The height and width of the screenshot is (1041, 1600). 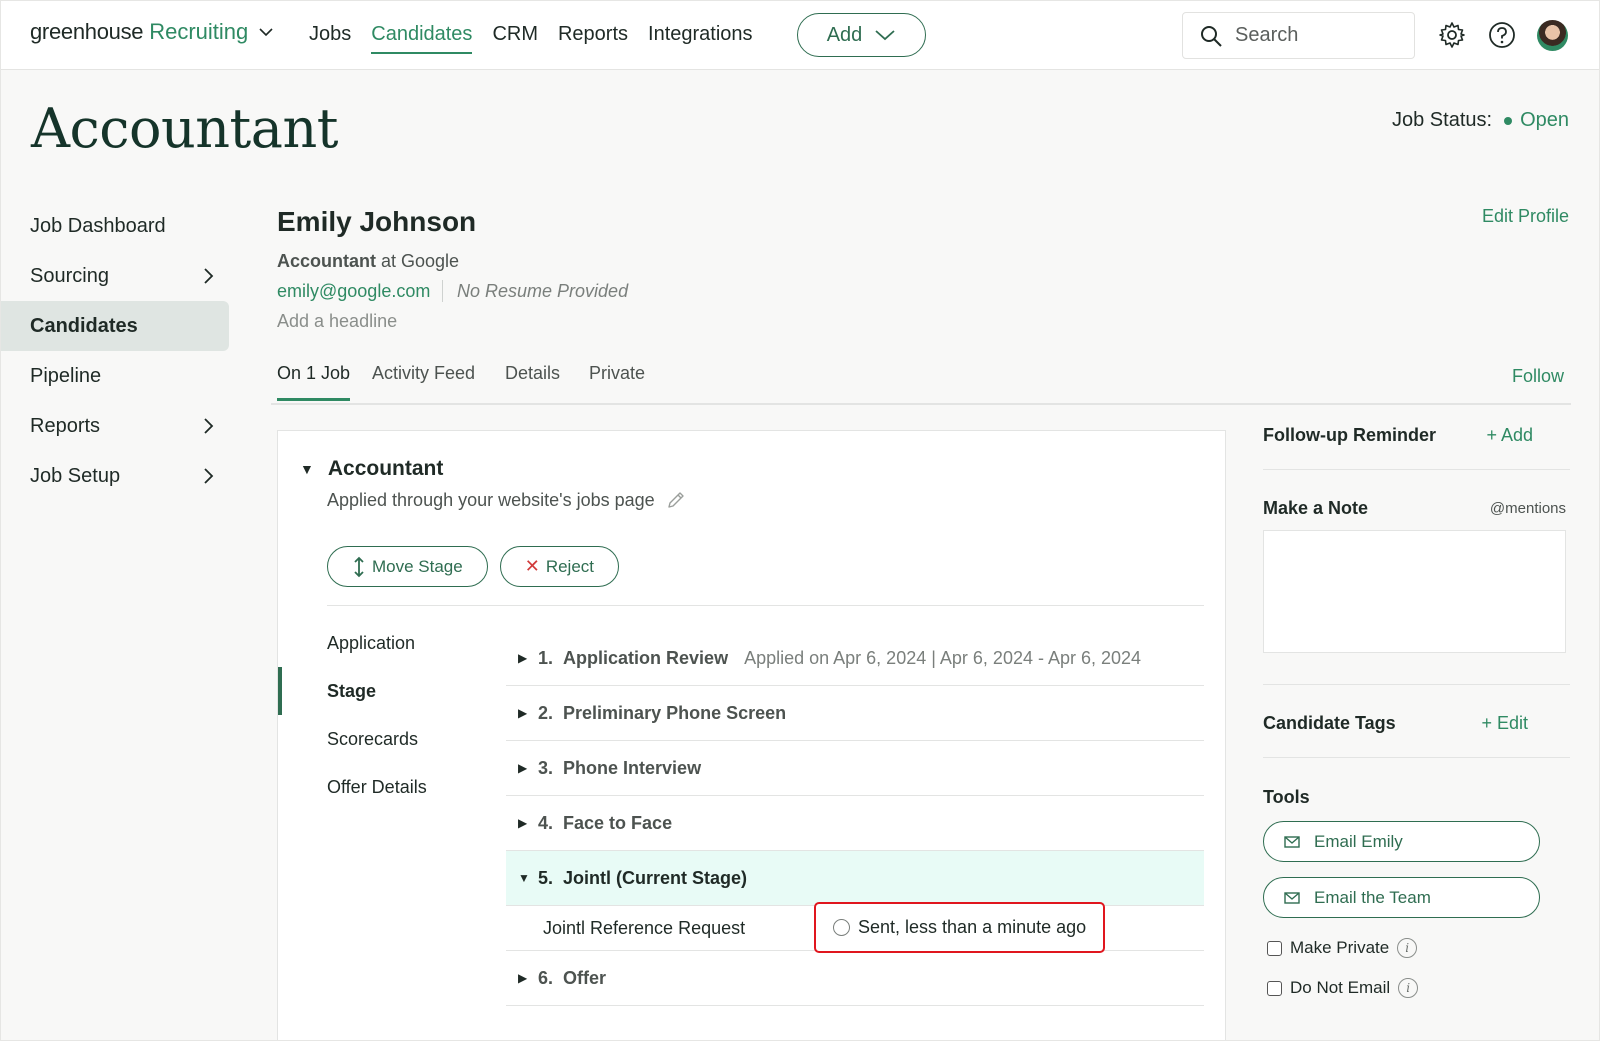 What do you see at coordinates (307, 469) in the screenshot?
I see `collapse-triangle-icon: ▼` at bounding box center [307, 469].